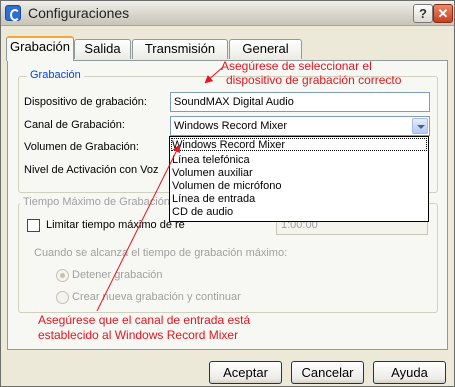 The width and height of the screenshot is (455, 387). I want to click on annotation-device-line2: dispositivo de grabación correcto, so click(314, 80).